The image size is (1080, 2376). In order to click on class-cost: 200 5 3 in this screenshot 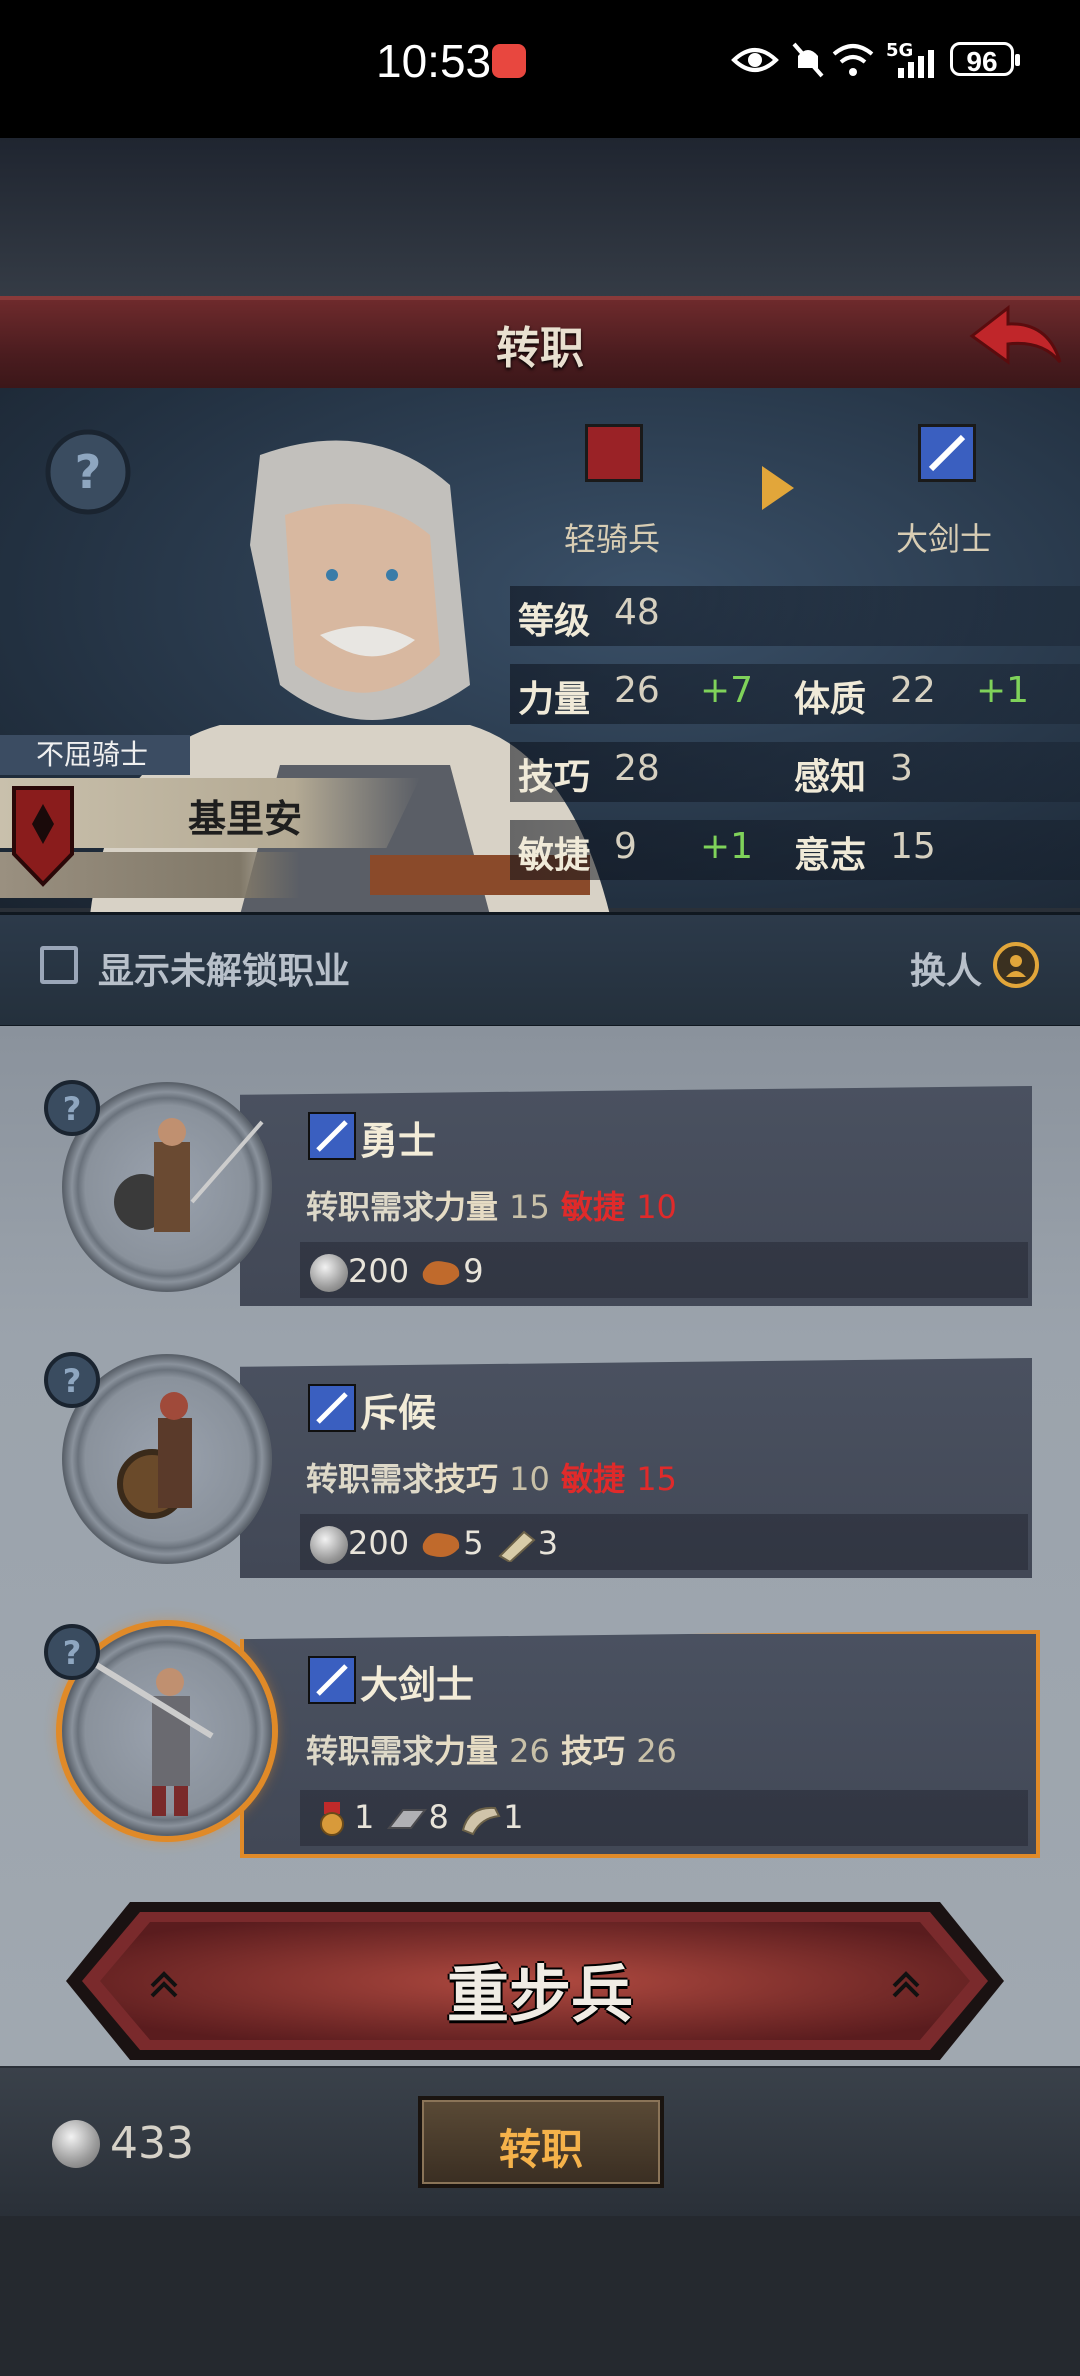, I will do `click(434, 1544)`.